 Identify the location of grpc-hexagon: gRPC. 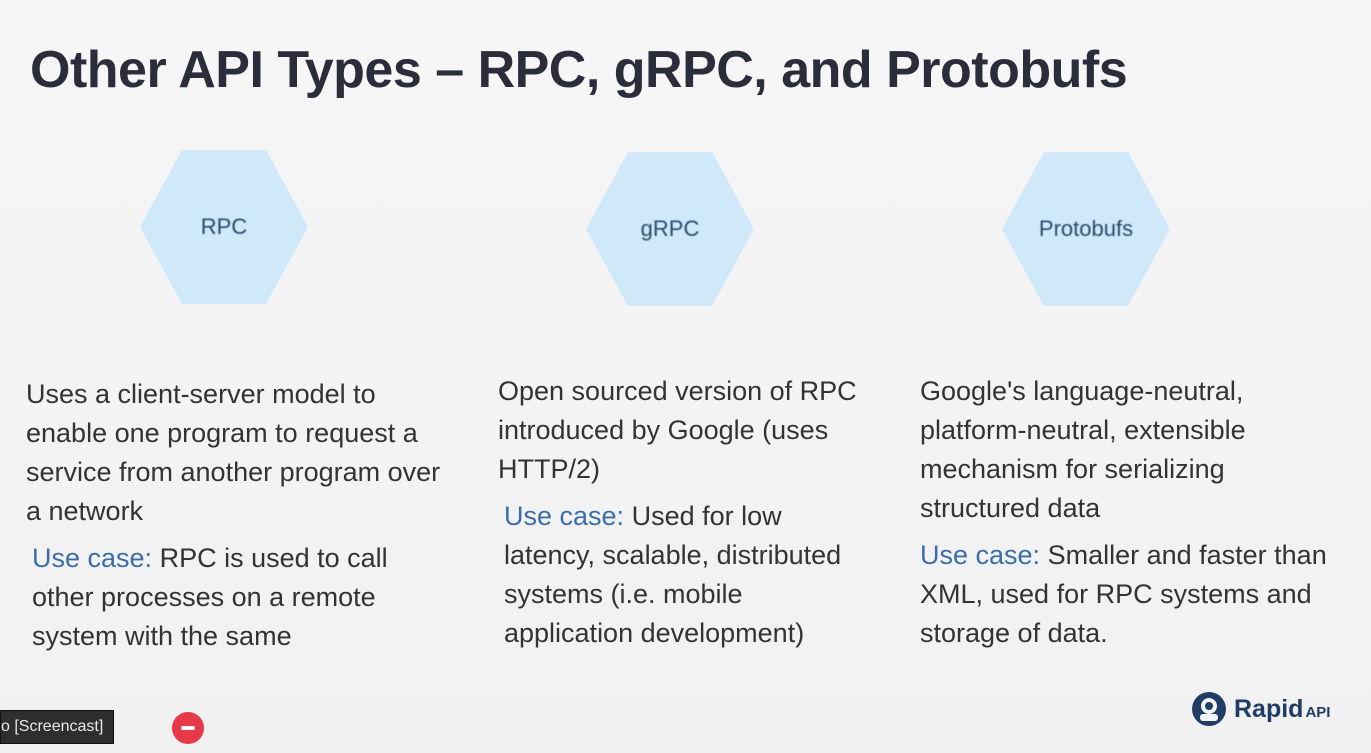
(670, 229).